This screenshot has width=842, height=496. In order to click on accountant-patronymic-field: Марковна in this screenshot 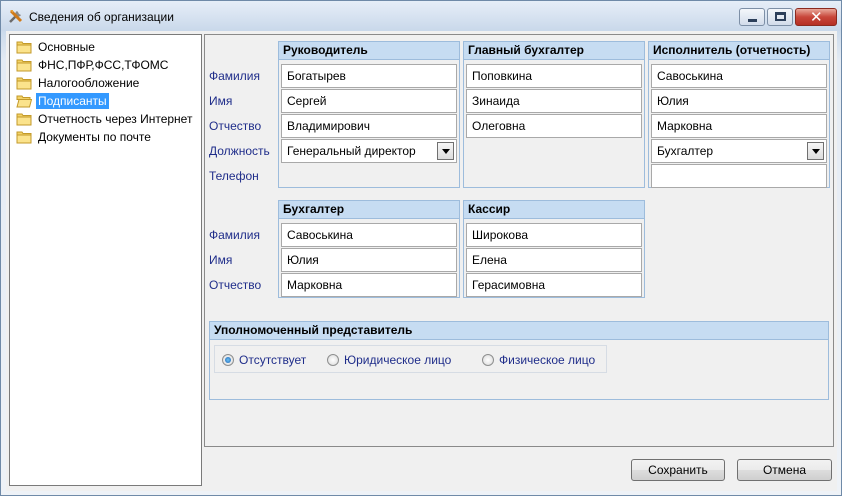, I will do `click(369, 285)`.